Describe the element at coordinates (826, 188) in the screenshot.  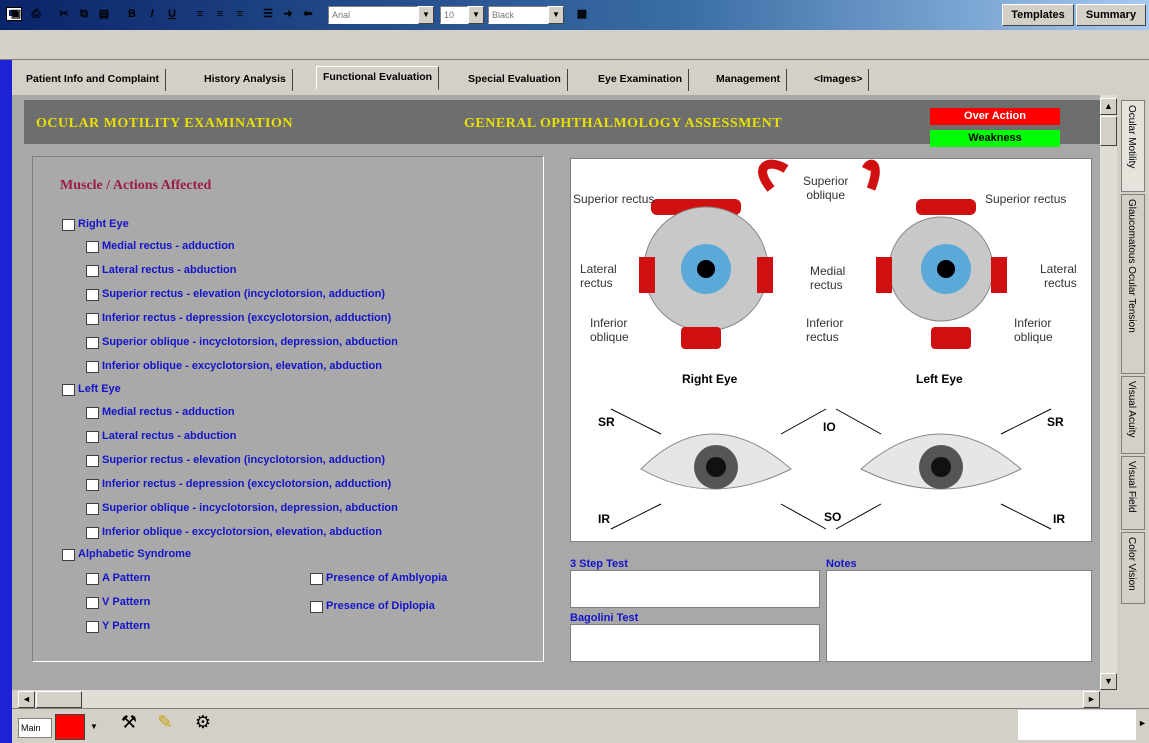
I see `superior-oblique-label: Superior oblique` at that location.